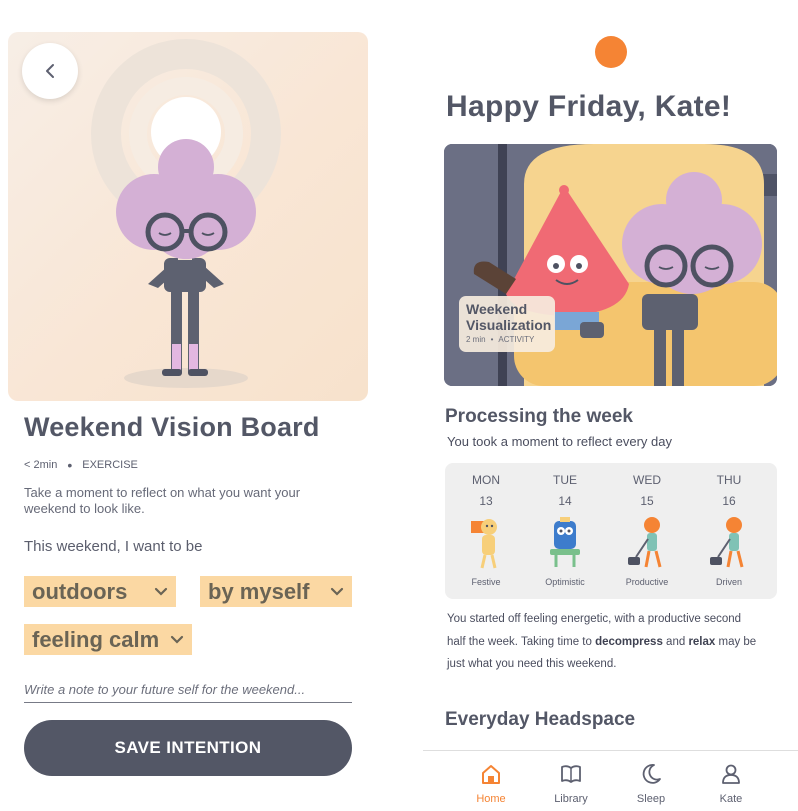 This screenshot has width=798, height=811. Describe the element at coordinates (476, 339) in the screenshot. I see `featured-duration: 2 min` at that location.